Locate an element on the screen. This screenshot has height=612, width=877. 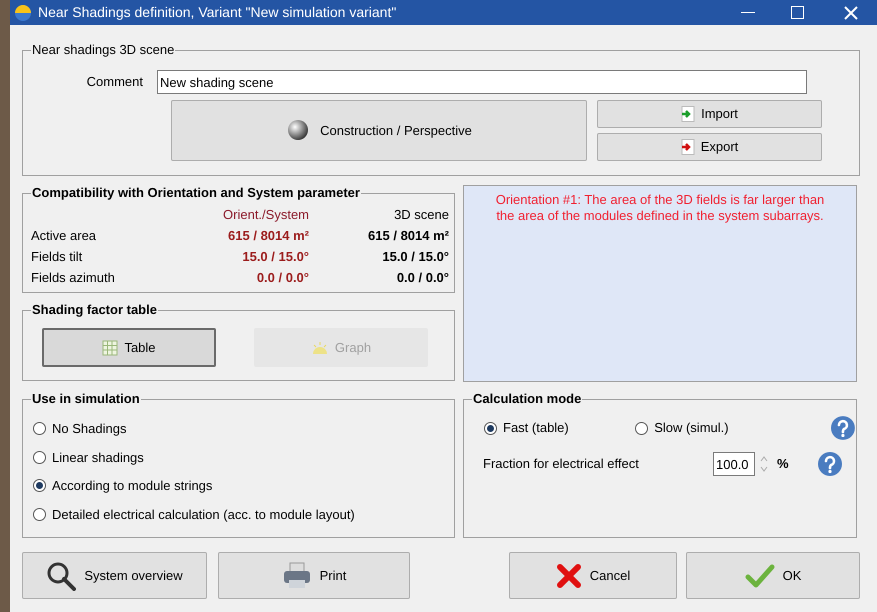
radio-label: Linear shadings is located at coordinates (98, 457).